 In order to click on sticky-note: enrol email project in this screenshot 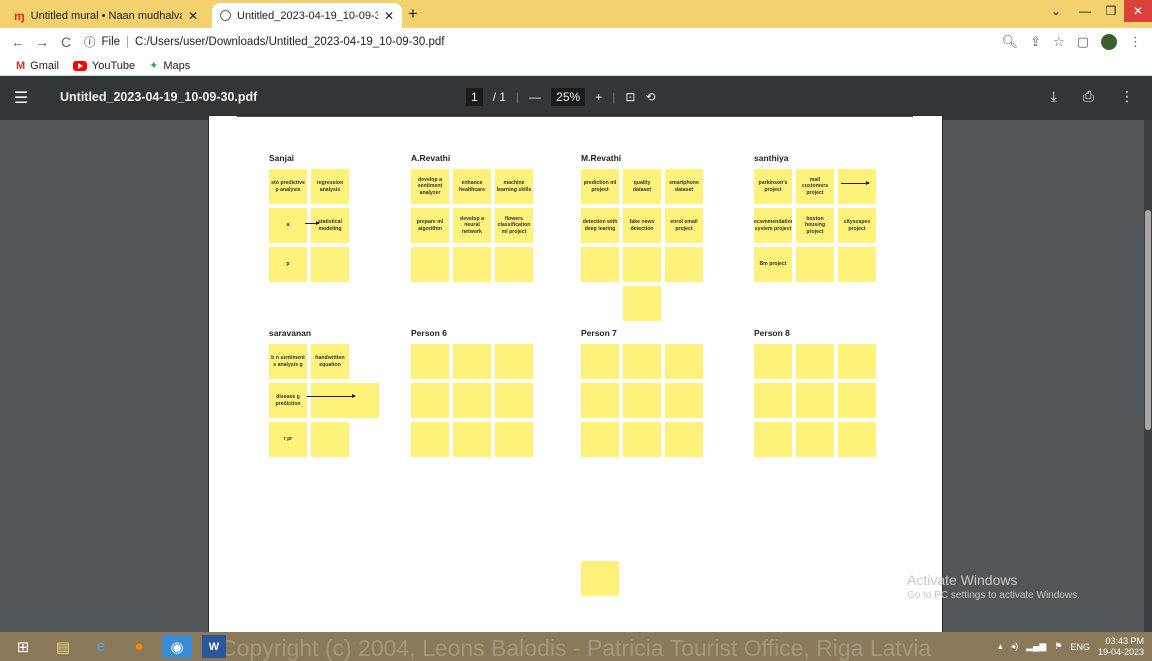, I will do `click(684, 225)`.